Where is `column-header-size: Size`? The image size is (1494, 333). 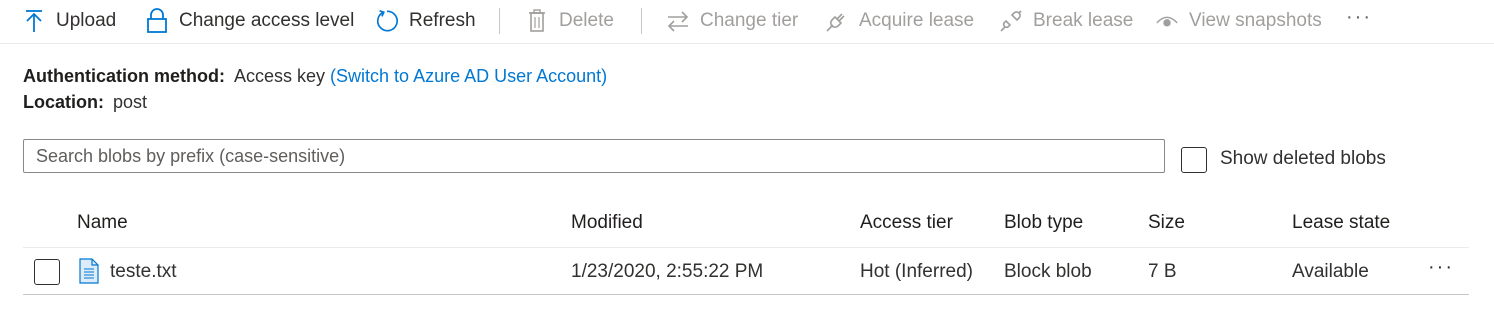
column-header-size: Size is located at coordinates (1166, 223).